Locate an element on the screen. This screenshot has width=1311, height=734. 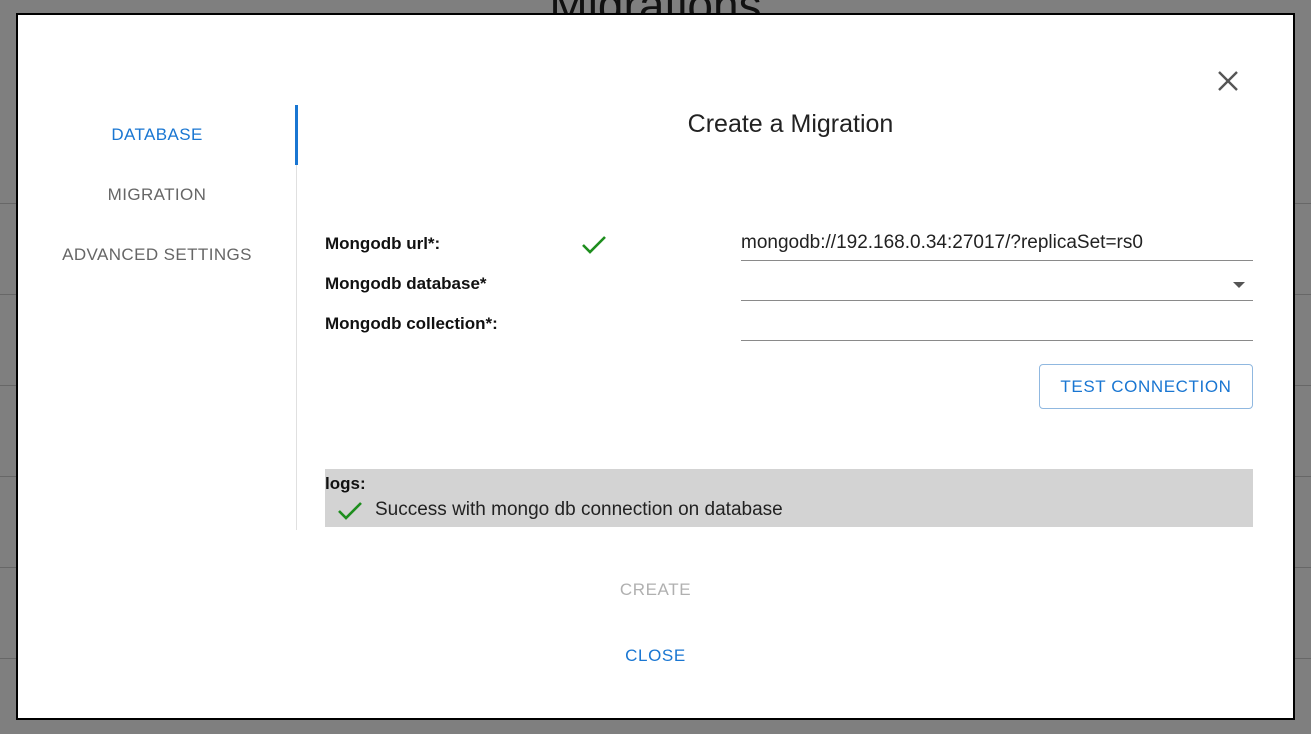
logs-title: logs: is located at coordinates (345, 483).